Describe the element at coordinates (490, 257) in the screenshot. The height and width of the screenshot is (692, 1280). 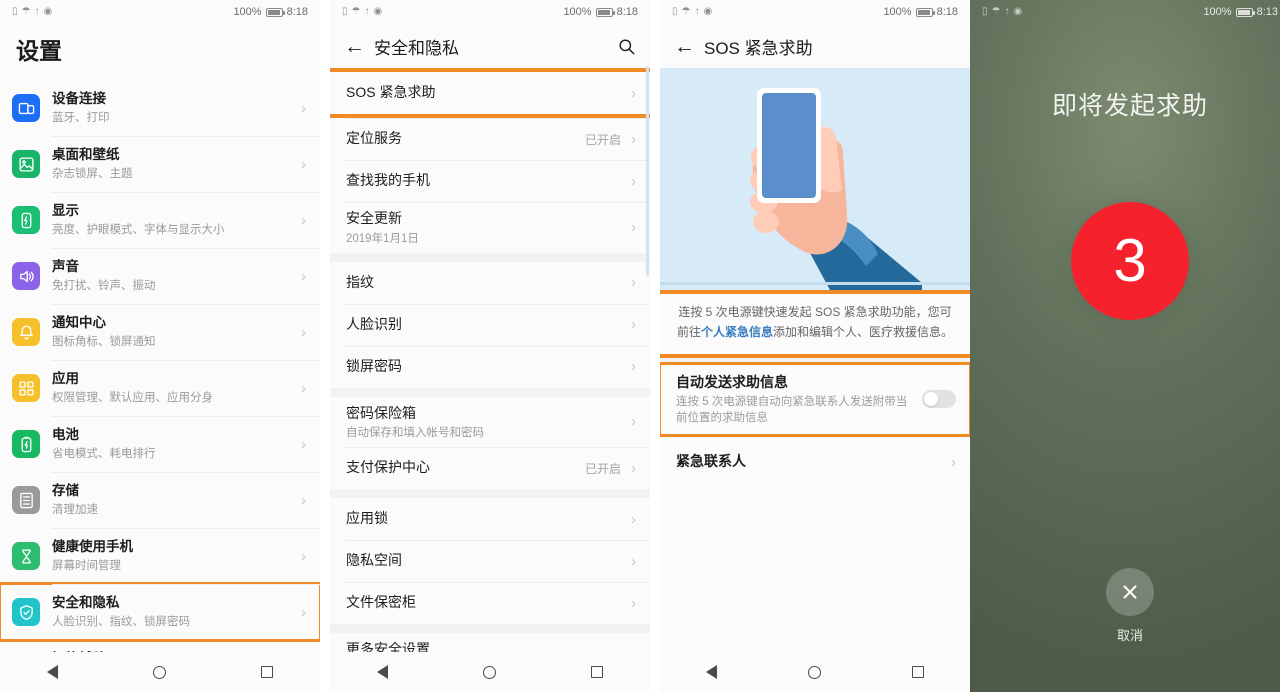
I see `section-gap` at that location.